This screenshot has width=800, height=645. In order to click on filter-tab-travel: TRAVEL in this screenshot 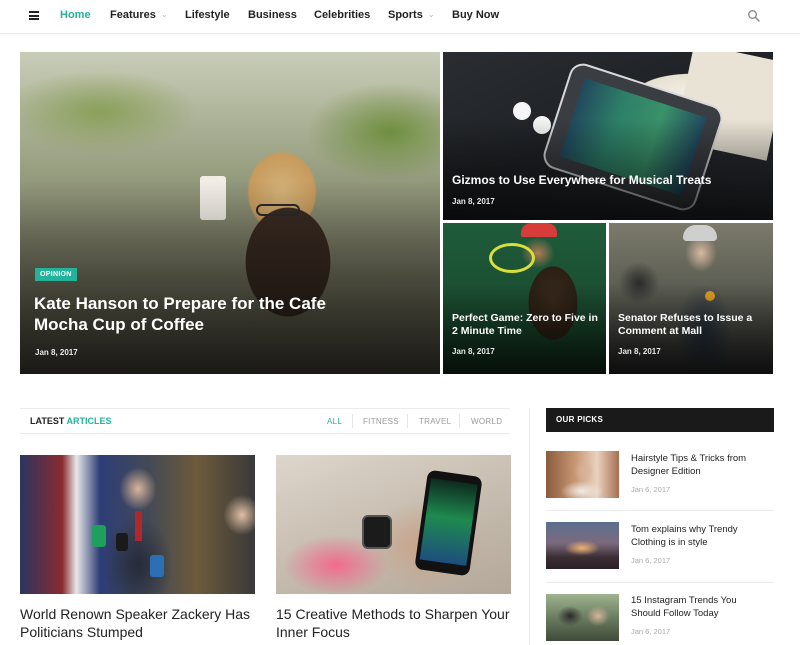, I will do `click(435, 421)`.